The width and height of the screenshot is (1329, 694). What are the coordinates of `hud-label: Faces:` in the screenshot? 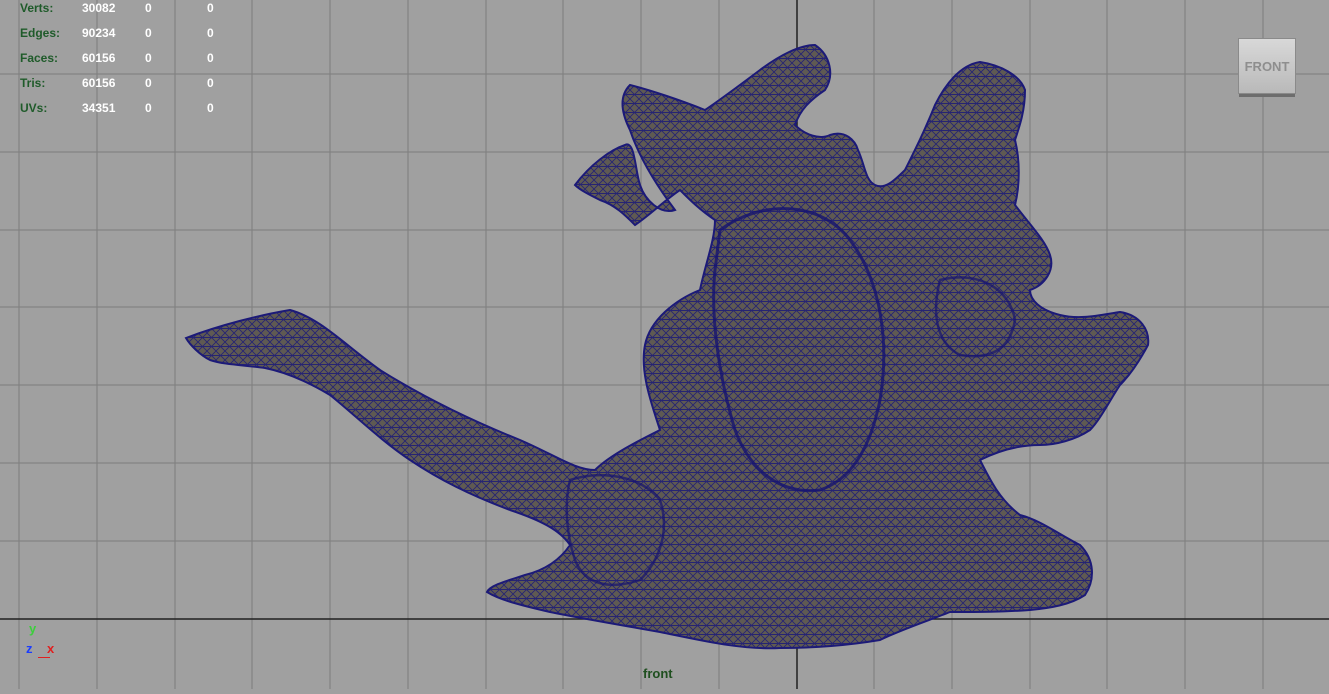 It's located at (39, 58).